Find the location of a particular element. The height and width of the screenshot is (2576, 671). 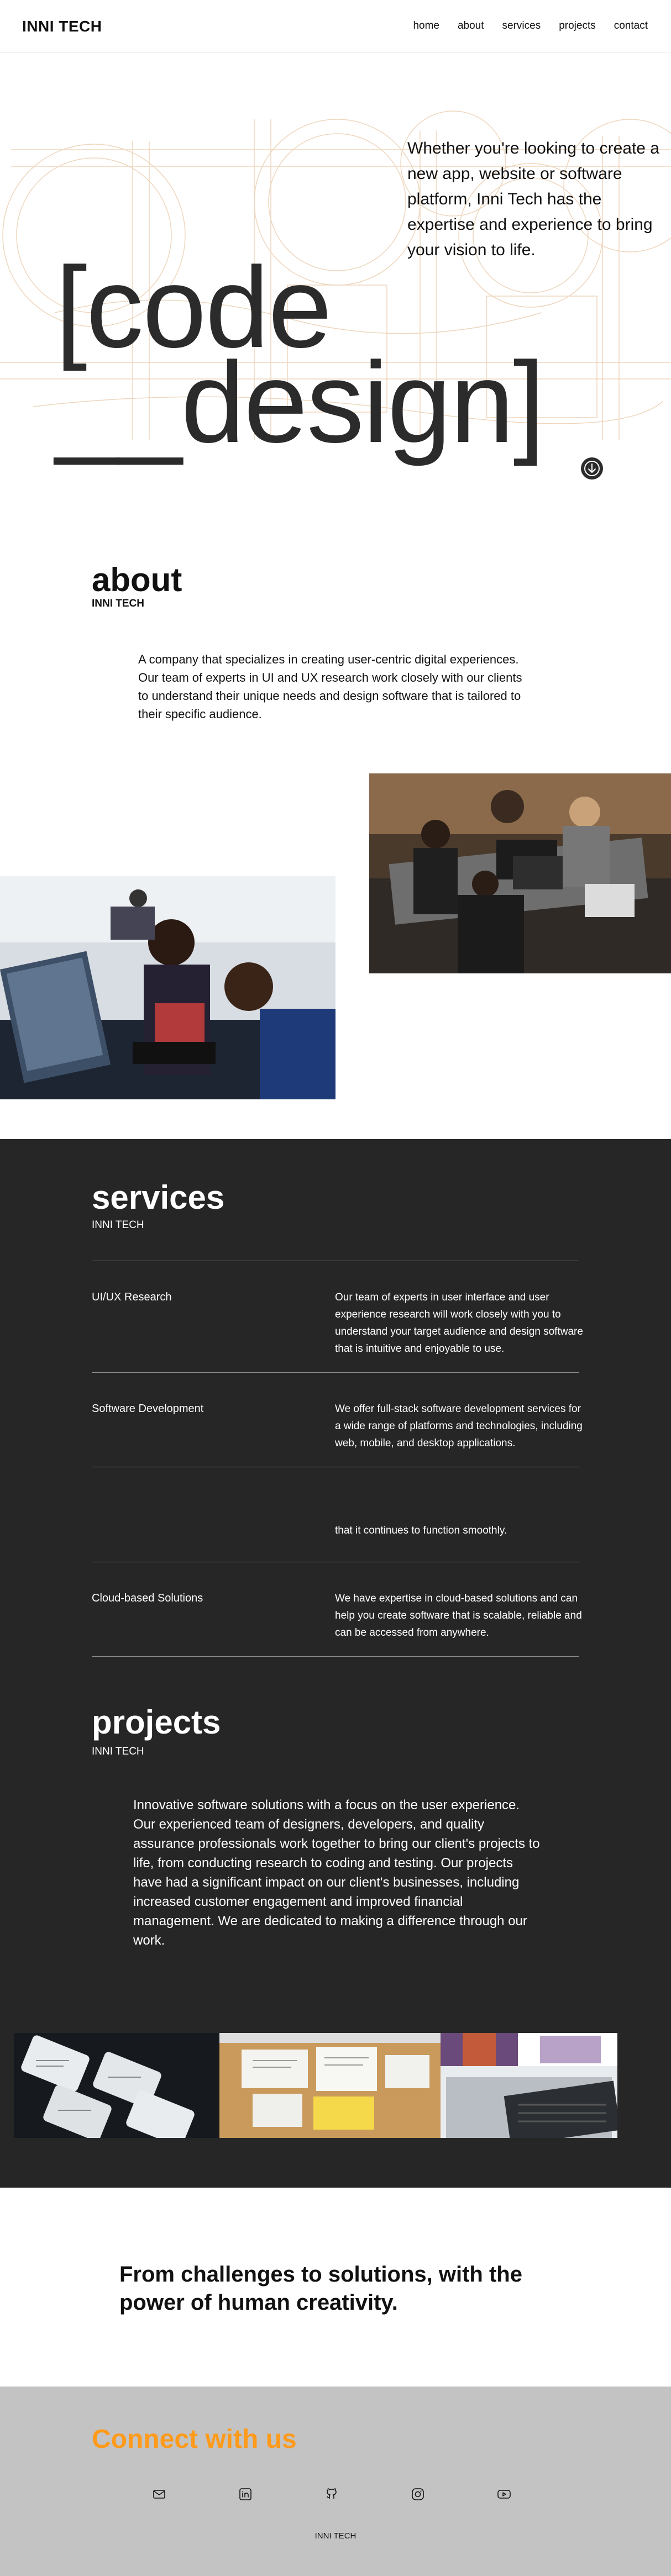

nav-home: home is located at coordinates (426, 26).